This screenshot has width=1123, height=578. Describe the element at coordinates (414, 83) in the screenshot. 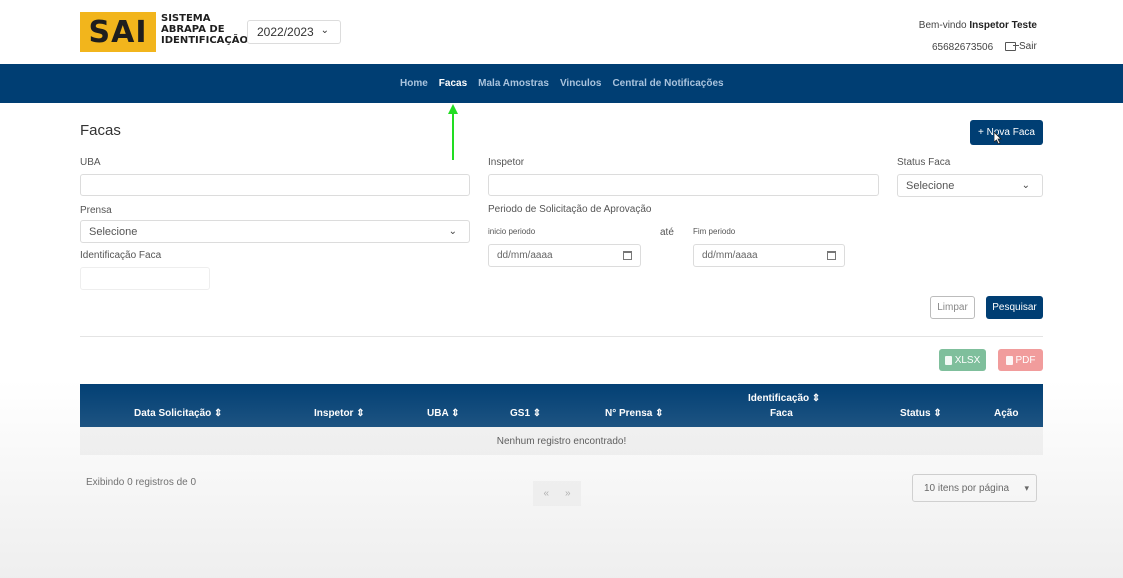

I see `nav-item-home: Home` at that location.